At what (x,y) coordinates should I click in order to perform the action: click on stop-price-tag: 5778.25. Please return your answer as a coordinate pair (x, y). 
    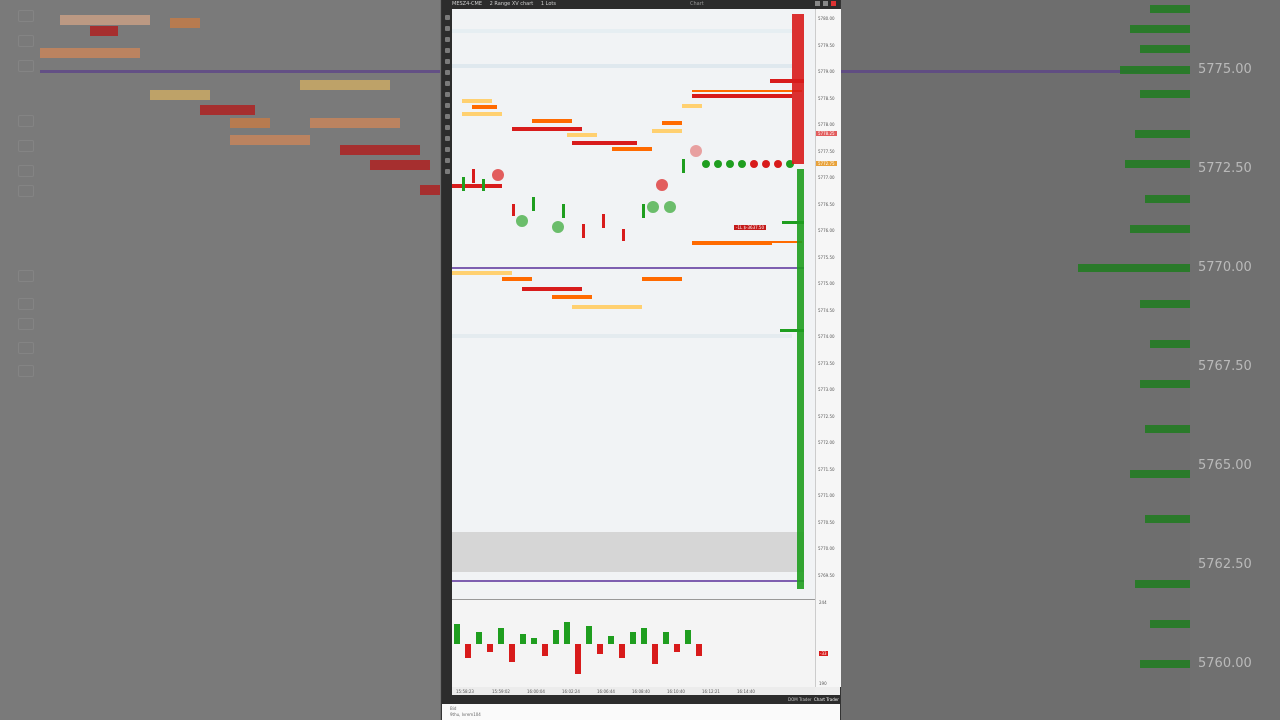
    Looking at the image, I should click on (826, 133).